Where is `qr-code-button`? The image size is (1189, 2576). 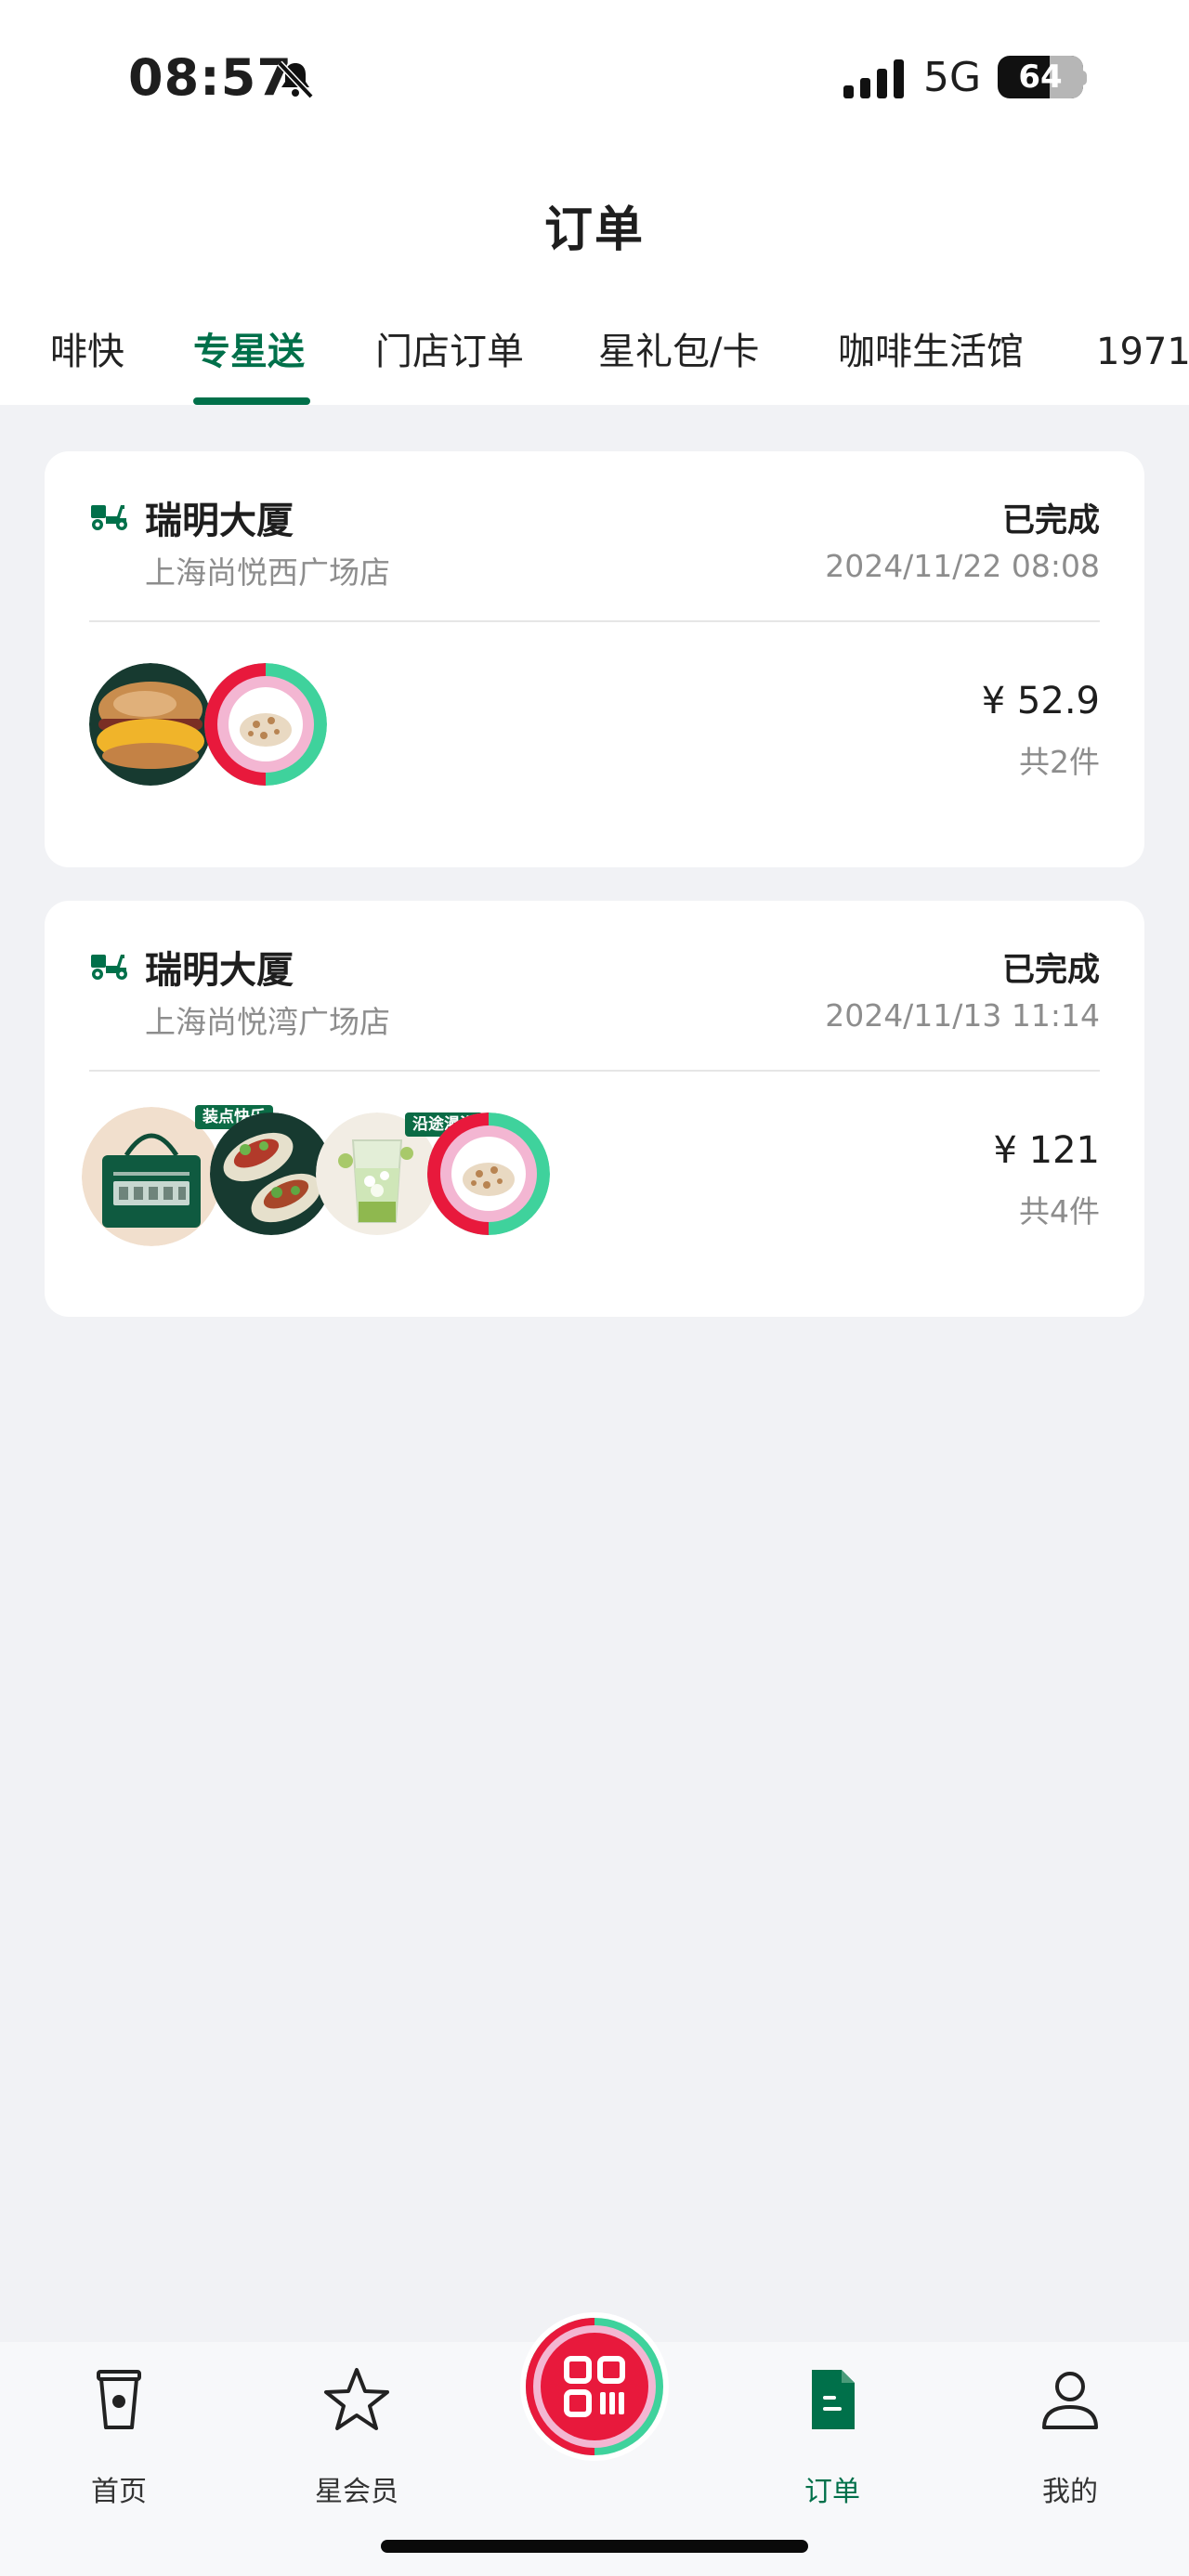 qr-code-button is located at coordinates (594, 2386).